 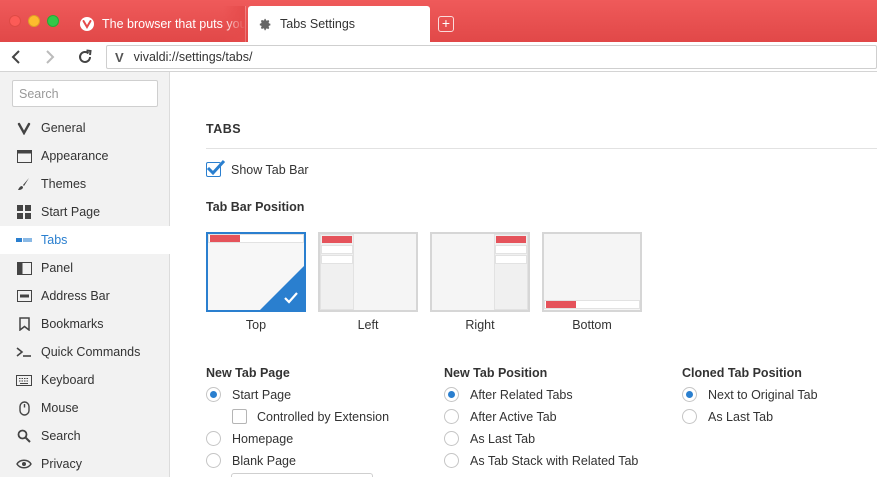 I want to click on eye-icon, so click(x=24, y=464).